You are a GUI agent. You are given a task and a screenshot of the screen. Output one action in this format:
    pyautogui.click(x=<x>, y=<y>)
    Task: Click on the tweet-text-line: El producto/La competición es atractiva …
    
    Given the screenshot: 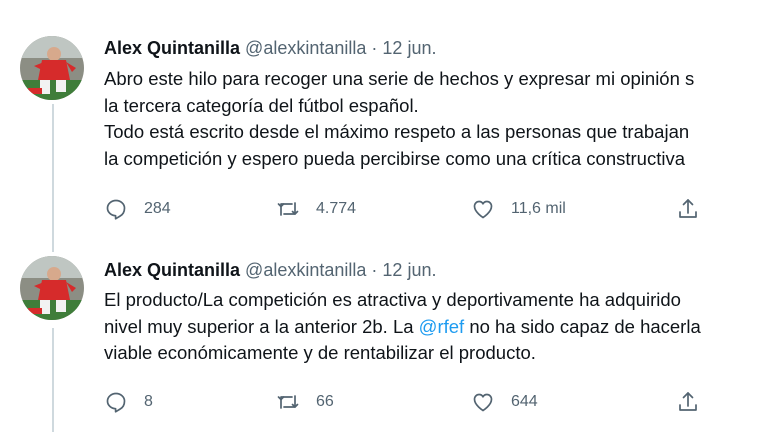 What is the action you would take?
    pyautogui.click(x=392, y=299)
    